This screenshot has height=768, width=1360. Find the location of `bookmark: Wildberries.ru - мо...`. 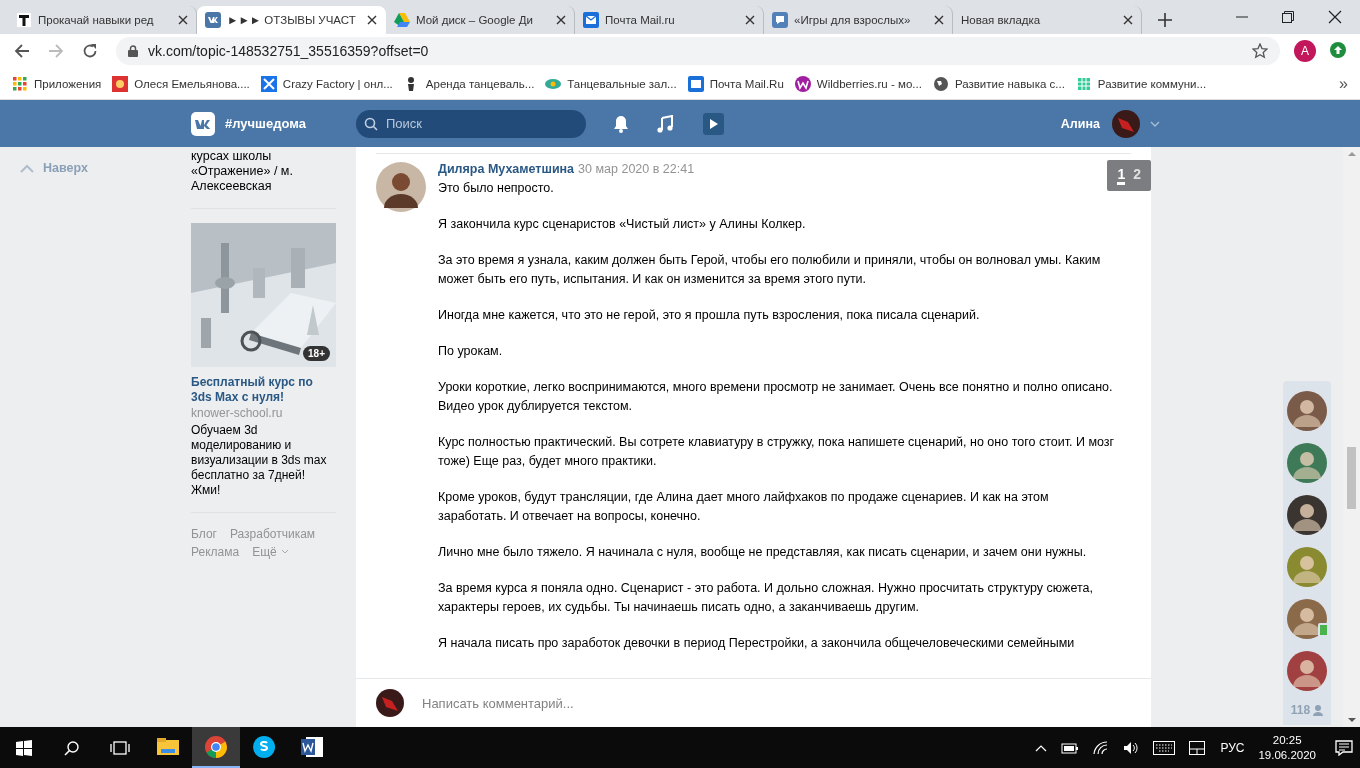

bookmark: Wildberries.ru - мо... is located at coordinates (858, 83).